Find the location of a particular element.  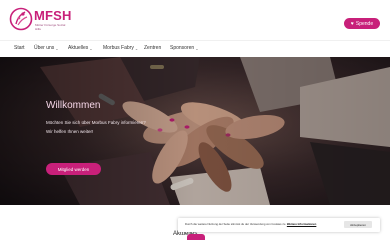

logo-tagline: Mütter Fürsorge Sozial Hilfe is located at coordinates (50, 27).